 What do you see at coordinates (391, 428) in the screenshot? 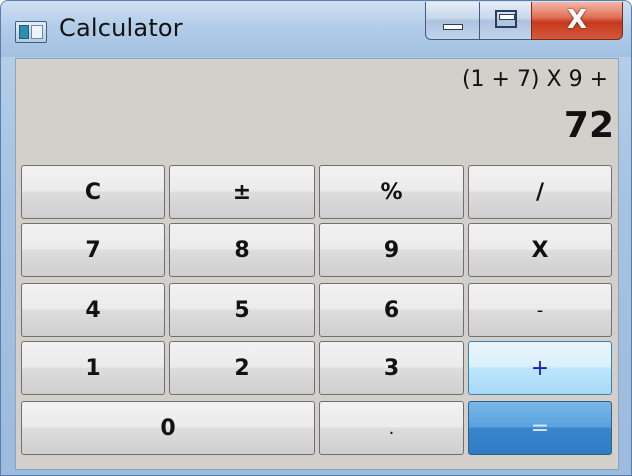
I see `decimal-button: .` at bounding box center [391, 428].